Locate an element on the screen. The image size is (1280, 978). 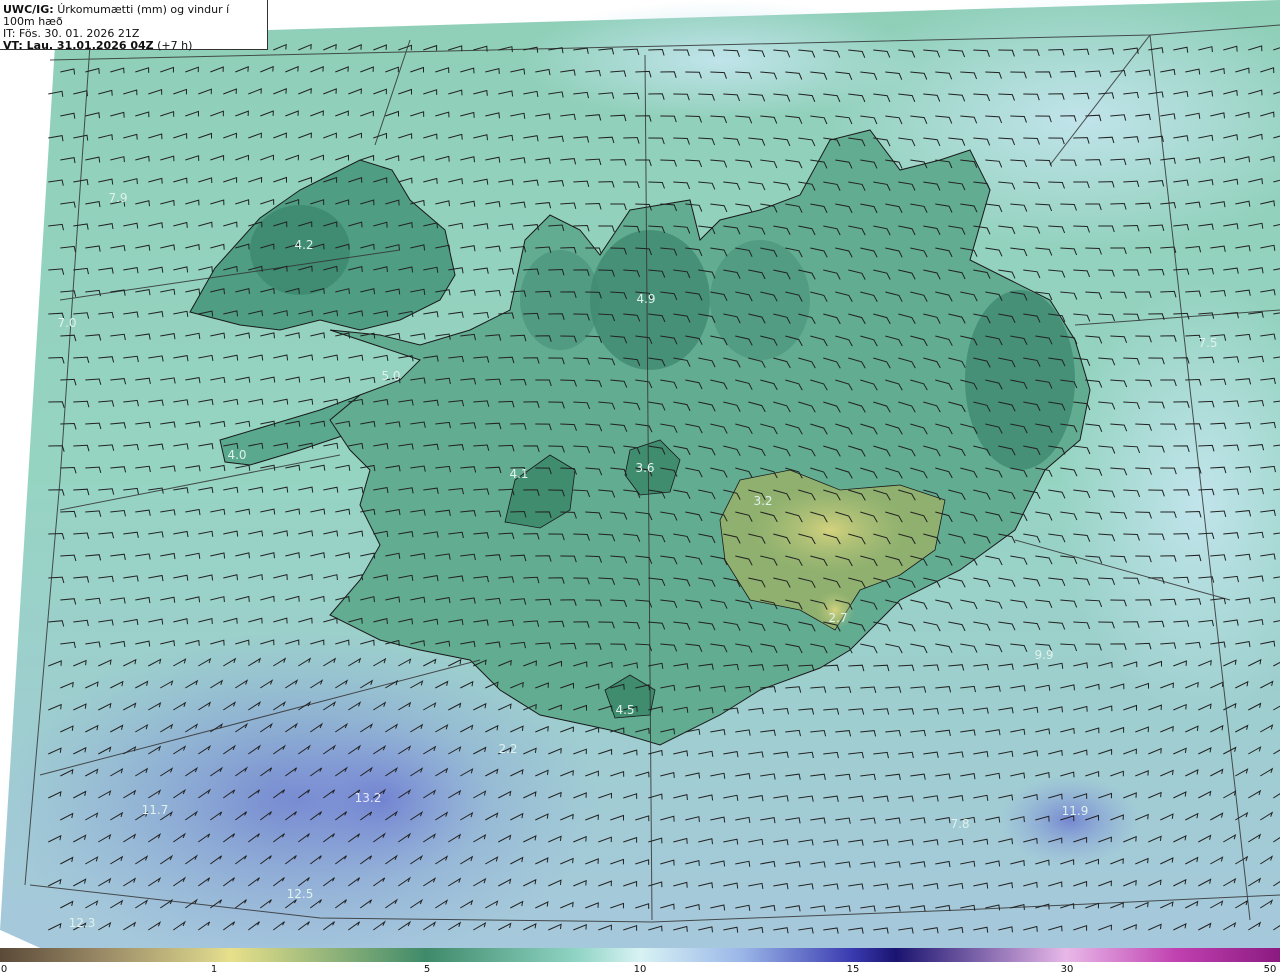
precip-max-label: 4.2 is located at coordinates (303, 245).